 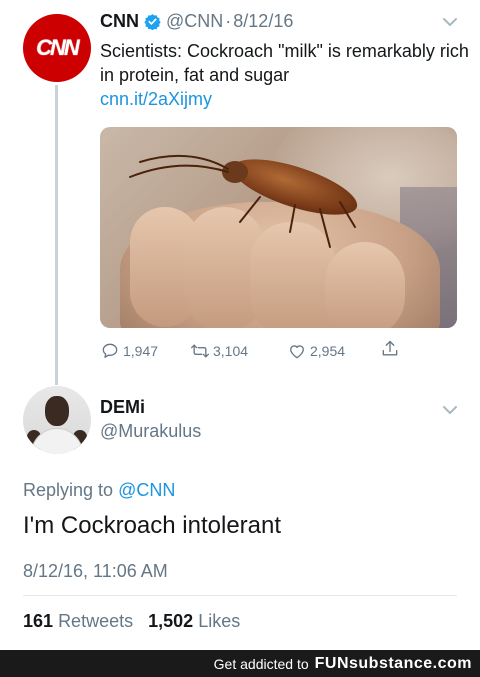 What do you see at coordinates (152, 22) in the screenshot?
I see `verified-badge-icon` at bounding box center [152, 22].